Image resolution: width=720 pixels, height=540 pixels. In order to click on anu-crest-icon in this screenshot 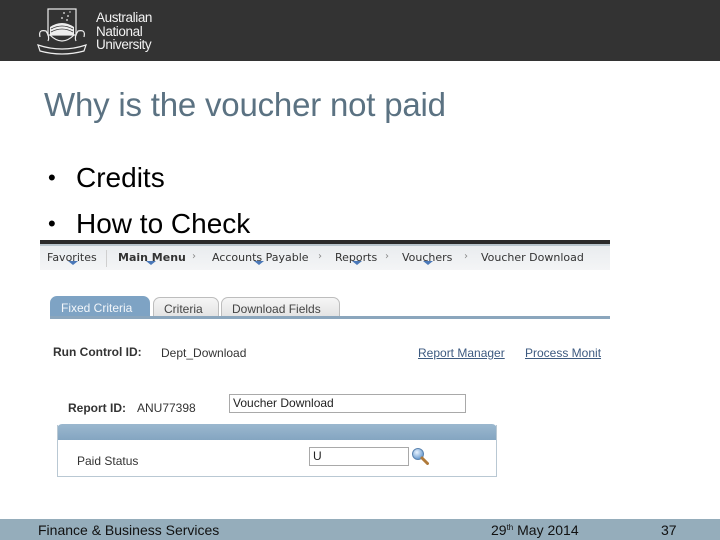, I will do `click(62, 31)`.